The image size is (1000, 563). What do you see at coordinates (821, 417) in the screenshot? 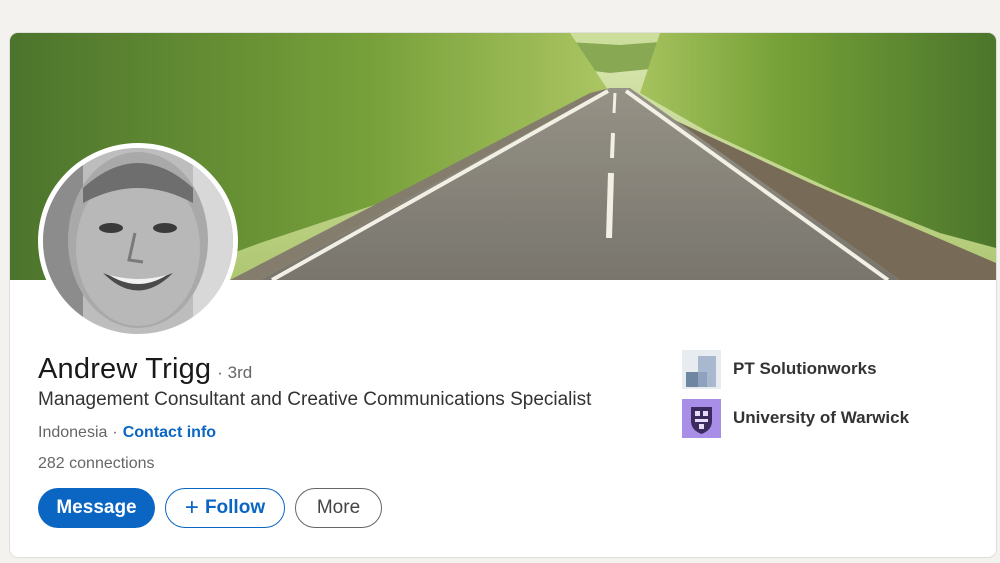
I see `org-name: University of Warwick` at bounding box center [821, 417].